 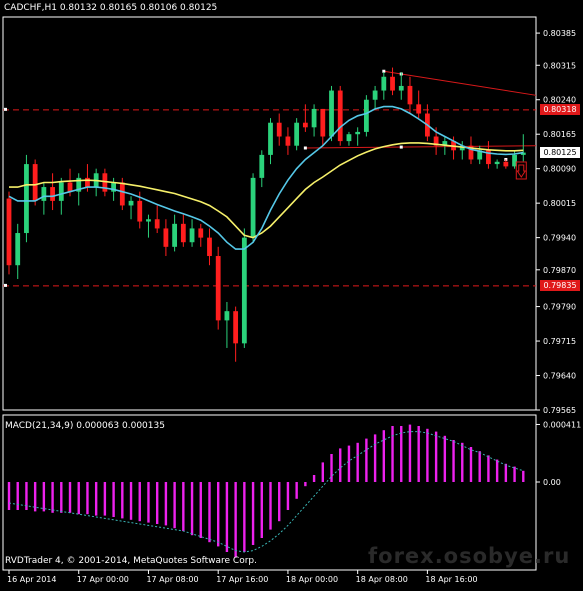 What do you see at coordinates (559, 203) in the screenshot?
I see `price-axis-label: 0.80015` at bounding box center [559, 203].